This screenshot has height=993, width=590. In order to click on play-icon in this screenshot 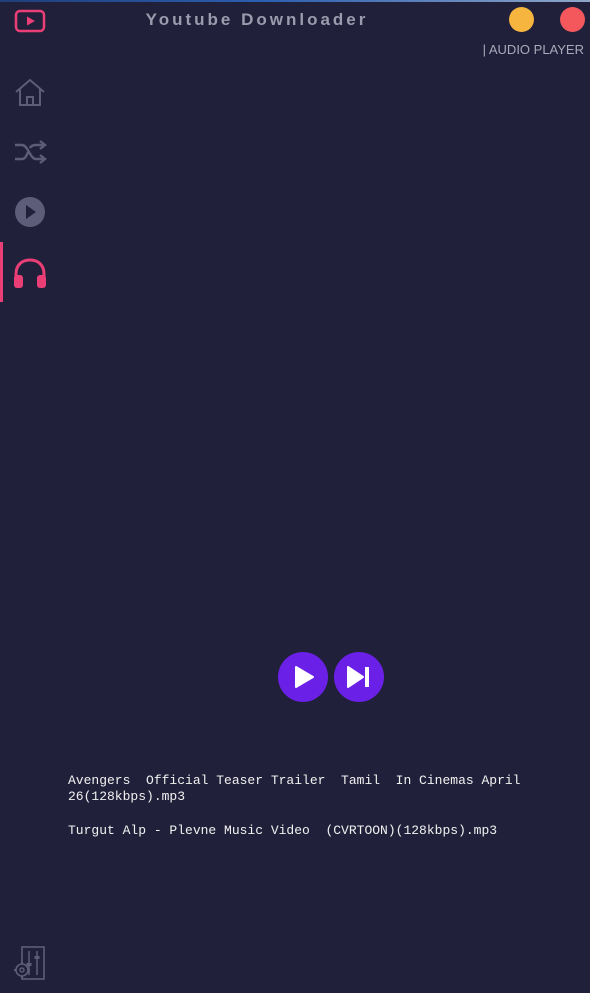, I will do `click(304, 677)`.